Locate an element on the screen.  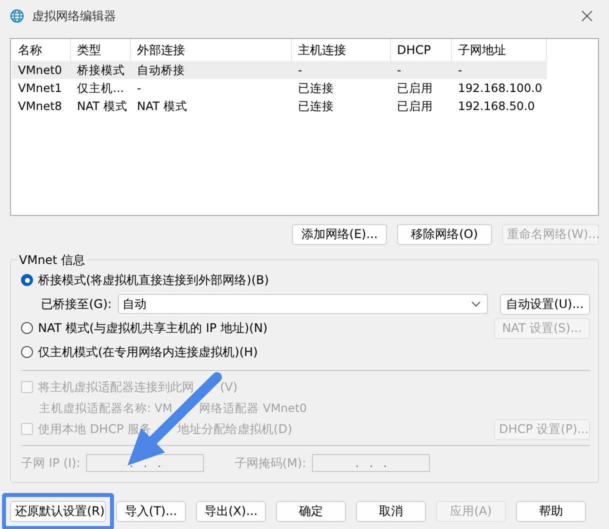
window-title: 虚拟网络编辑器 is located at coordinates (74, 16).